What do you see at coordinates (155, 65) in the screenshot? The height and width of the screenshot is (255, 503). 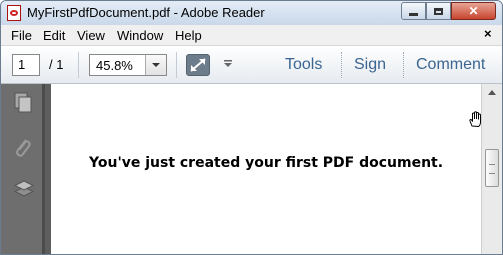 I see `chevron-down-icon` at bounding box center [155, 65].